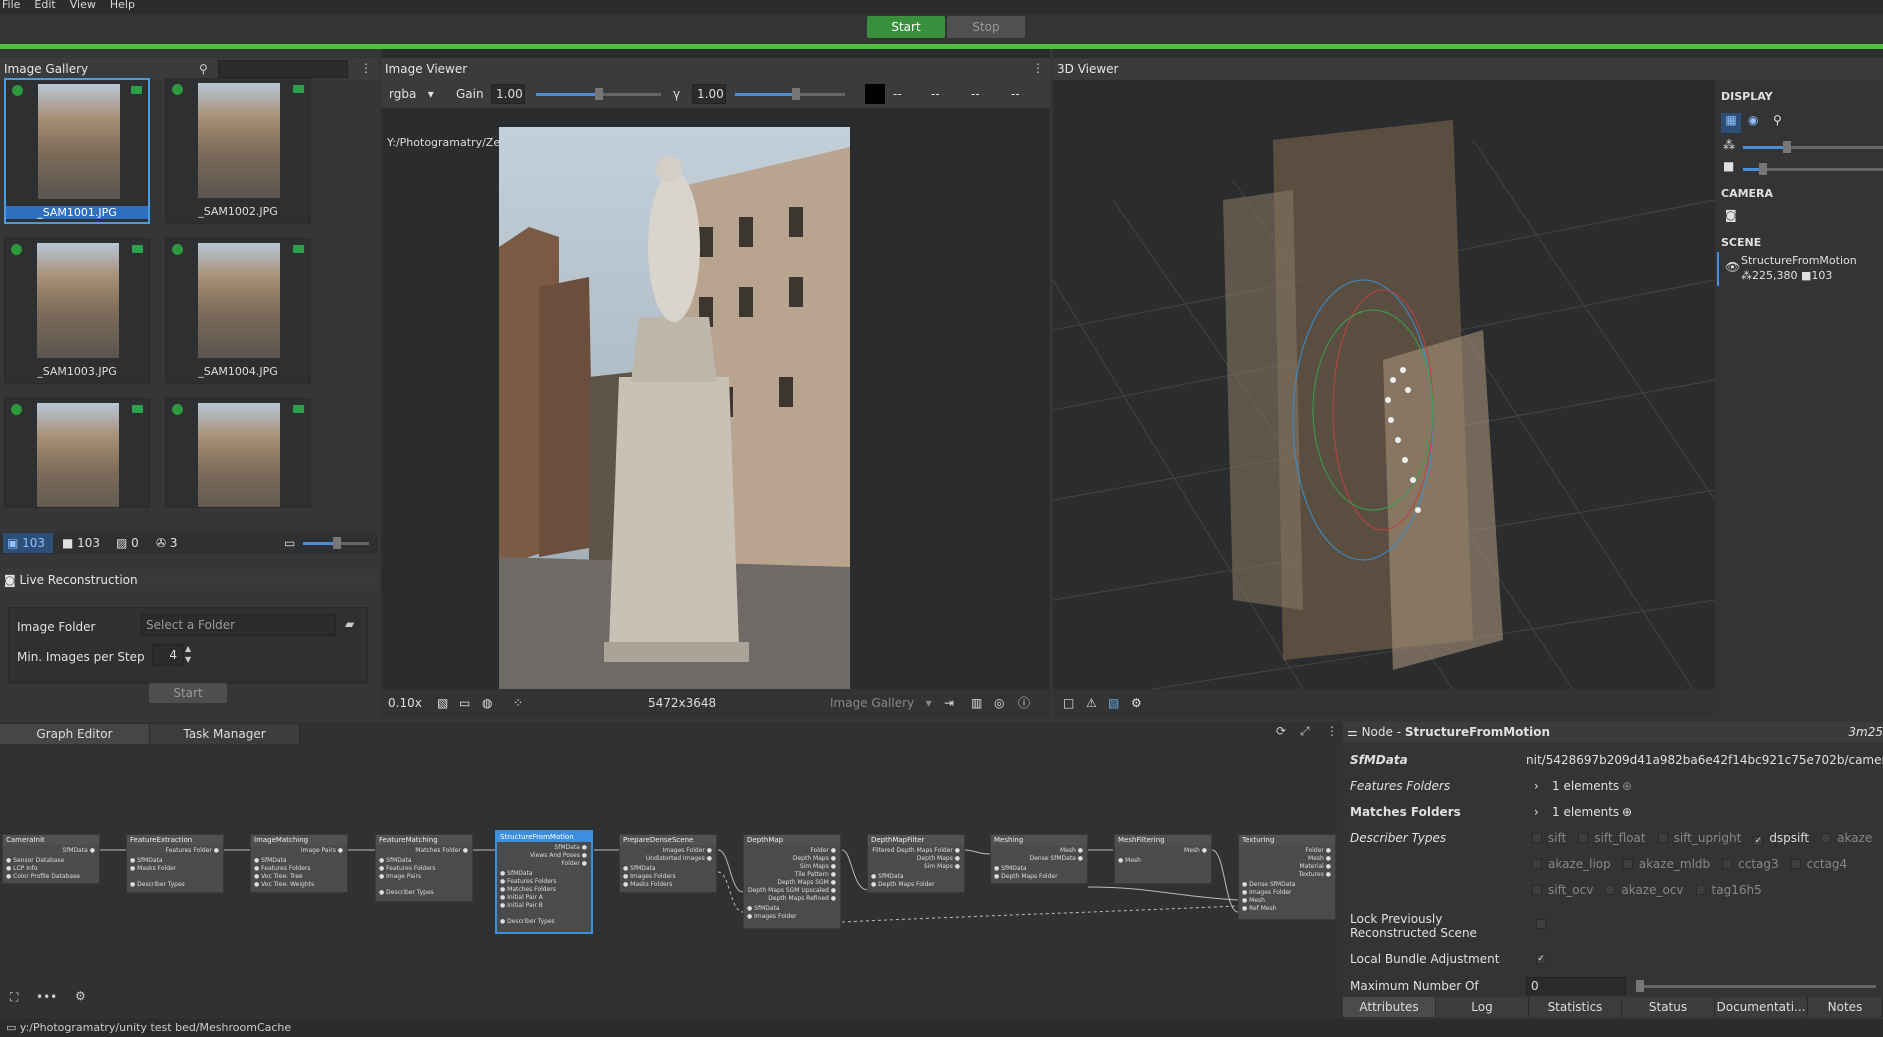 The image size is (1883, 1037). I want to click on node-input-port: ● Image Pairs, so click(400, 876).